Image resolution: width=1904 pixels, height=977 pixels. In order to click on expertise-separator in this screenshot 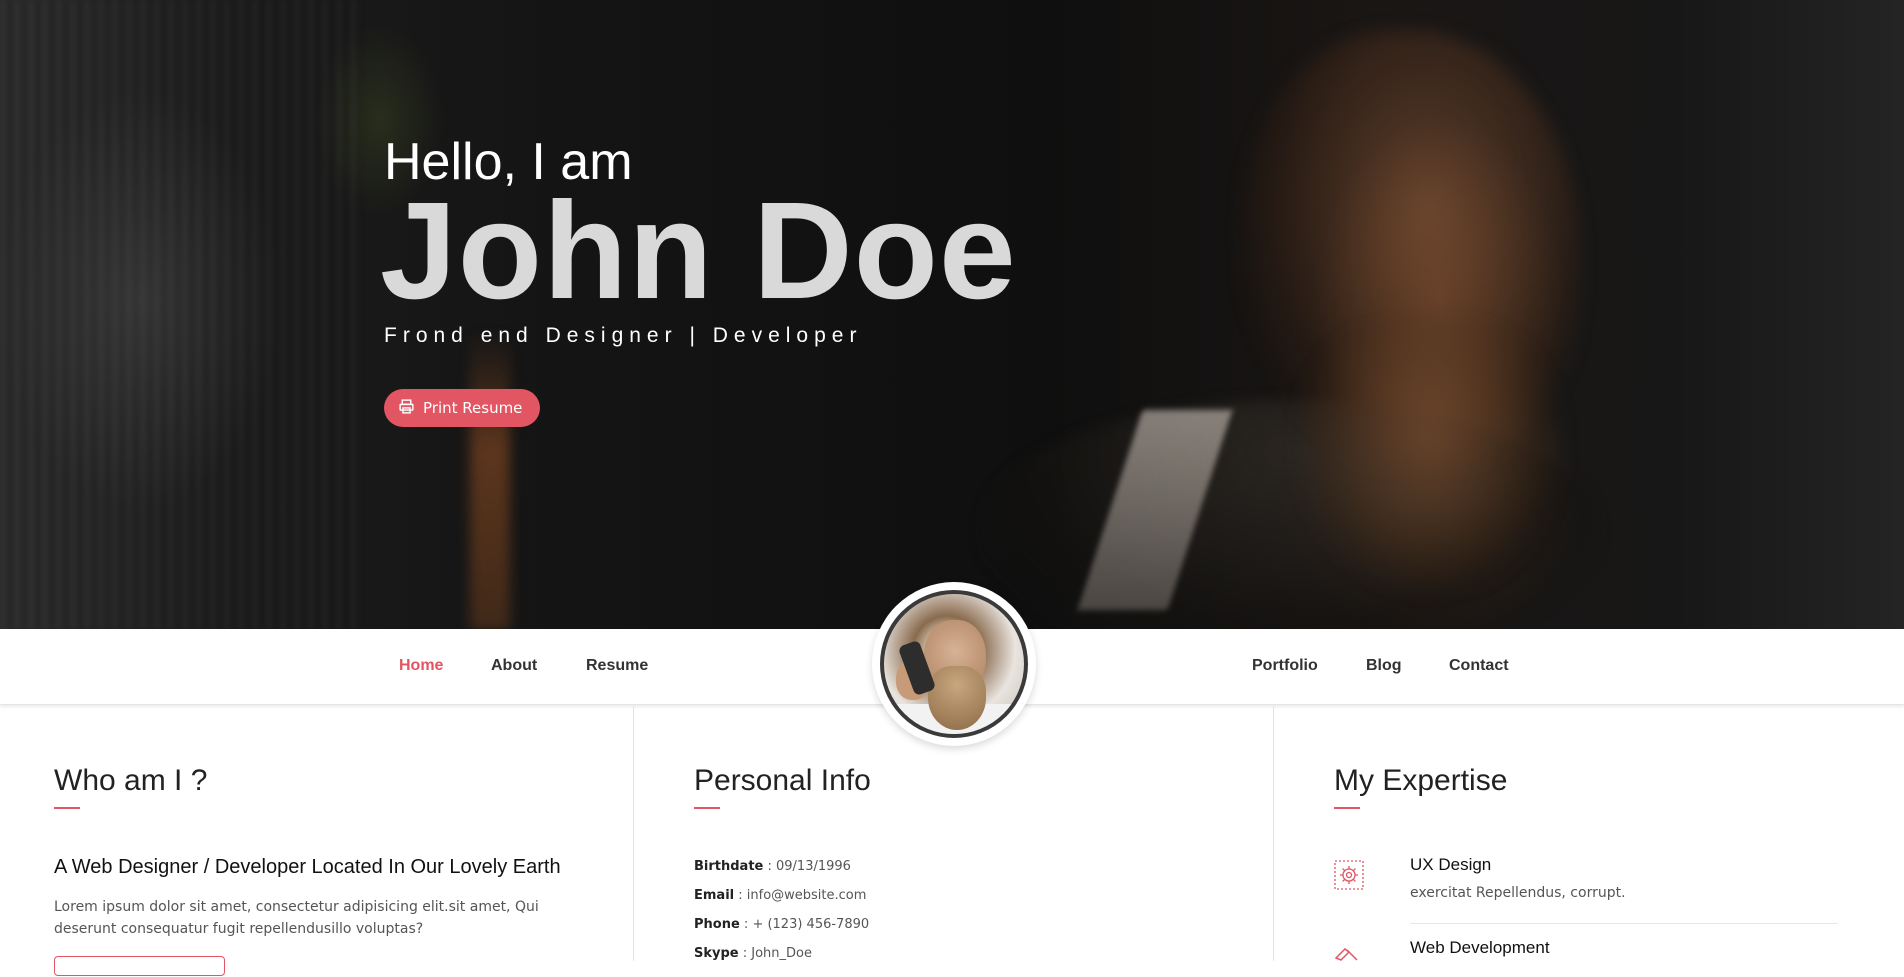, I will do `click(1624, 923)`.